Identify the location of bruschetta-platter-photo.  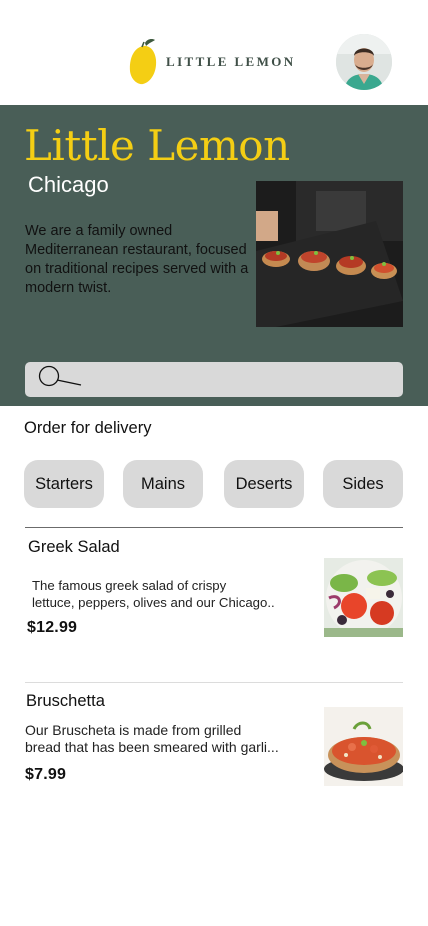
(329, 254).